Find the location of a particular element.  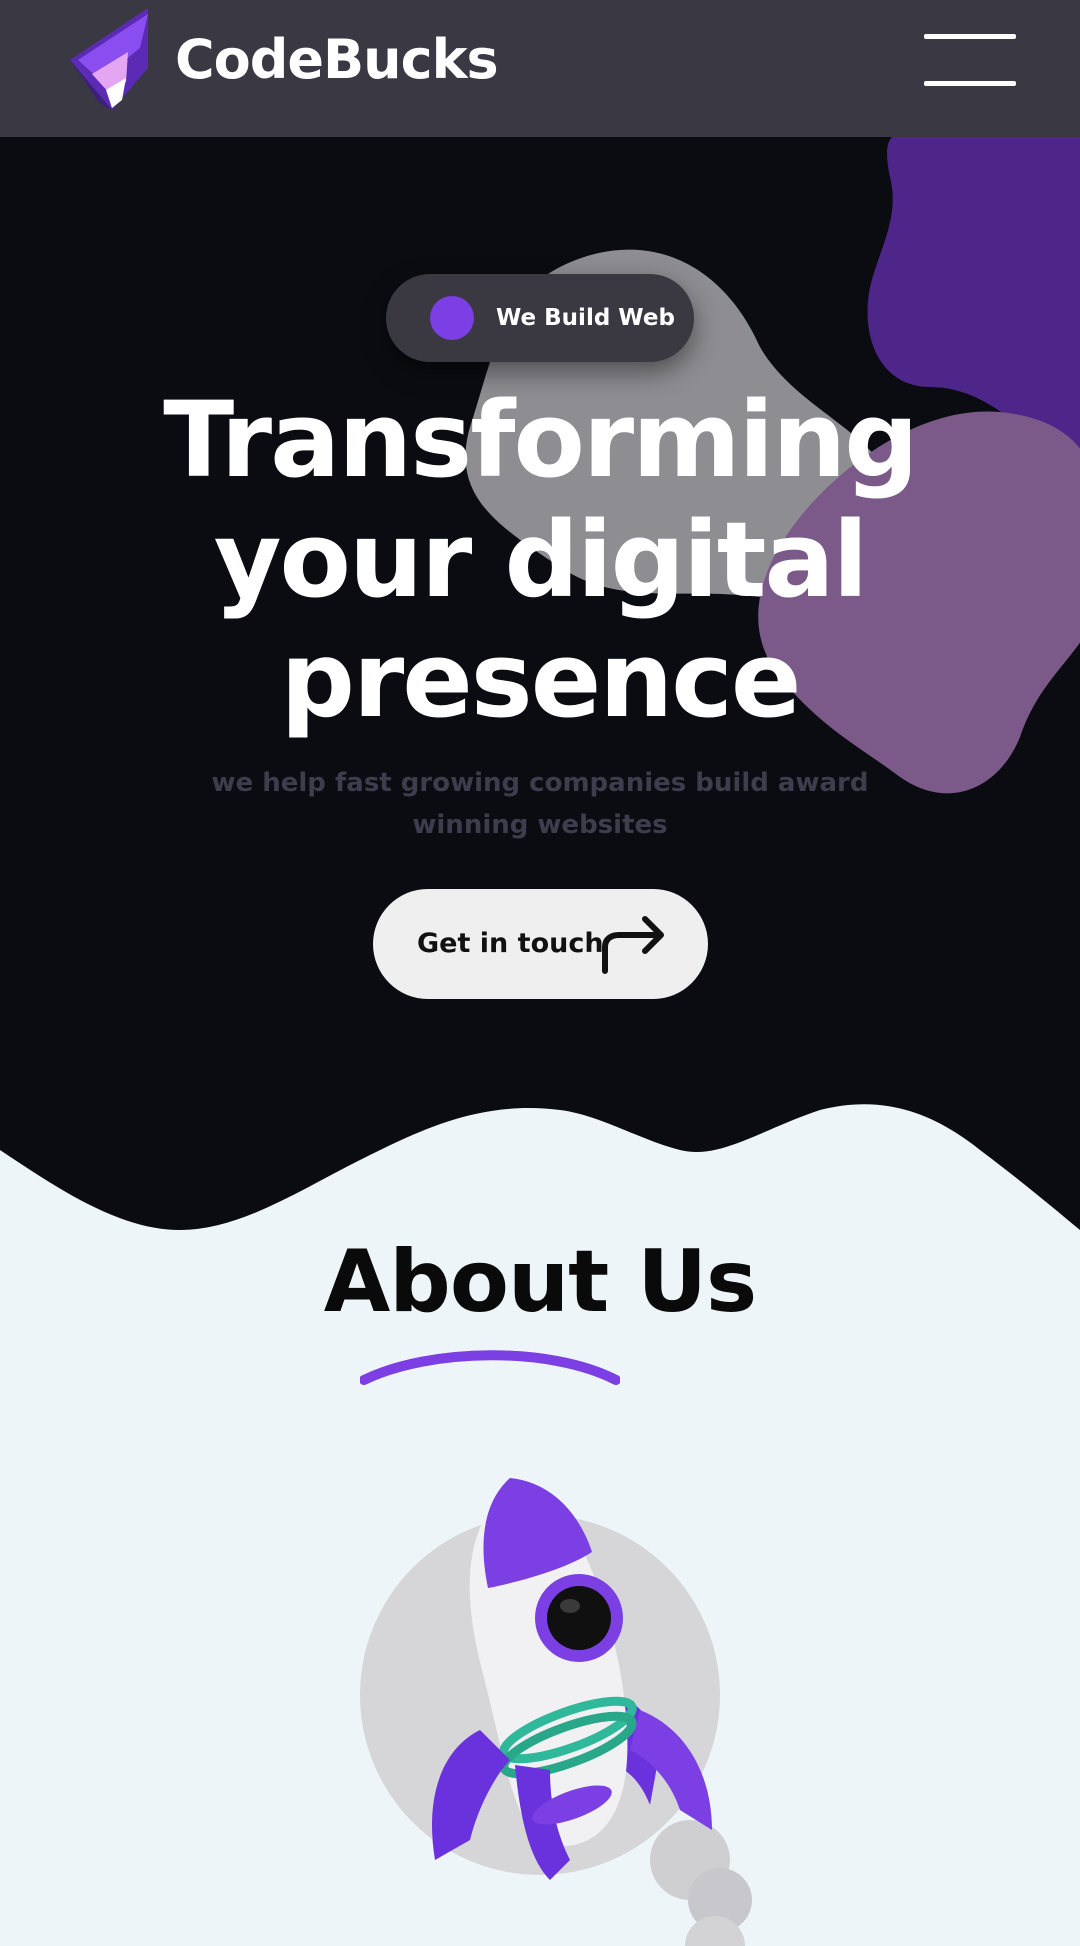

about-title: About Us is located at coordinates (540, 1282).